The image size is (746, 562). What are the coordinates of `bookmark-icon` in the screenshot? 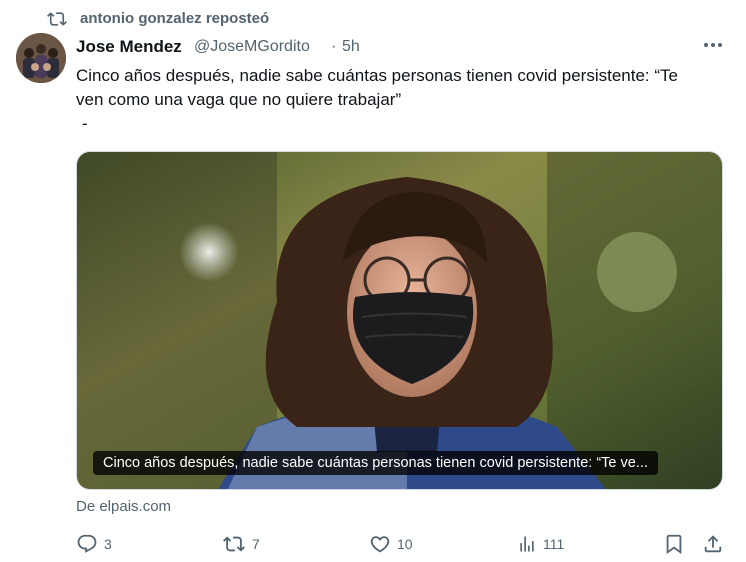 It's located at (674, 544).